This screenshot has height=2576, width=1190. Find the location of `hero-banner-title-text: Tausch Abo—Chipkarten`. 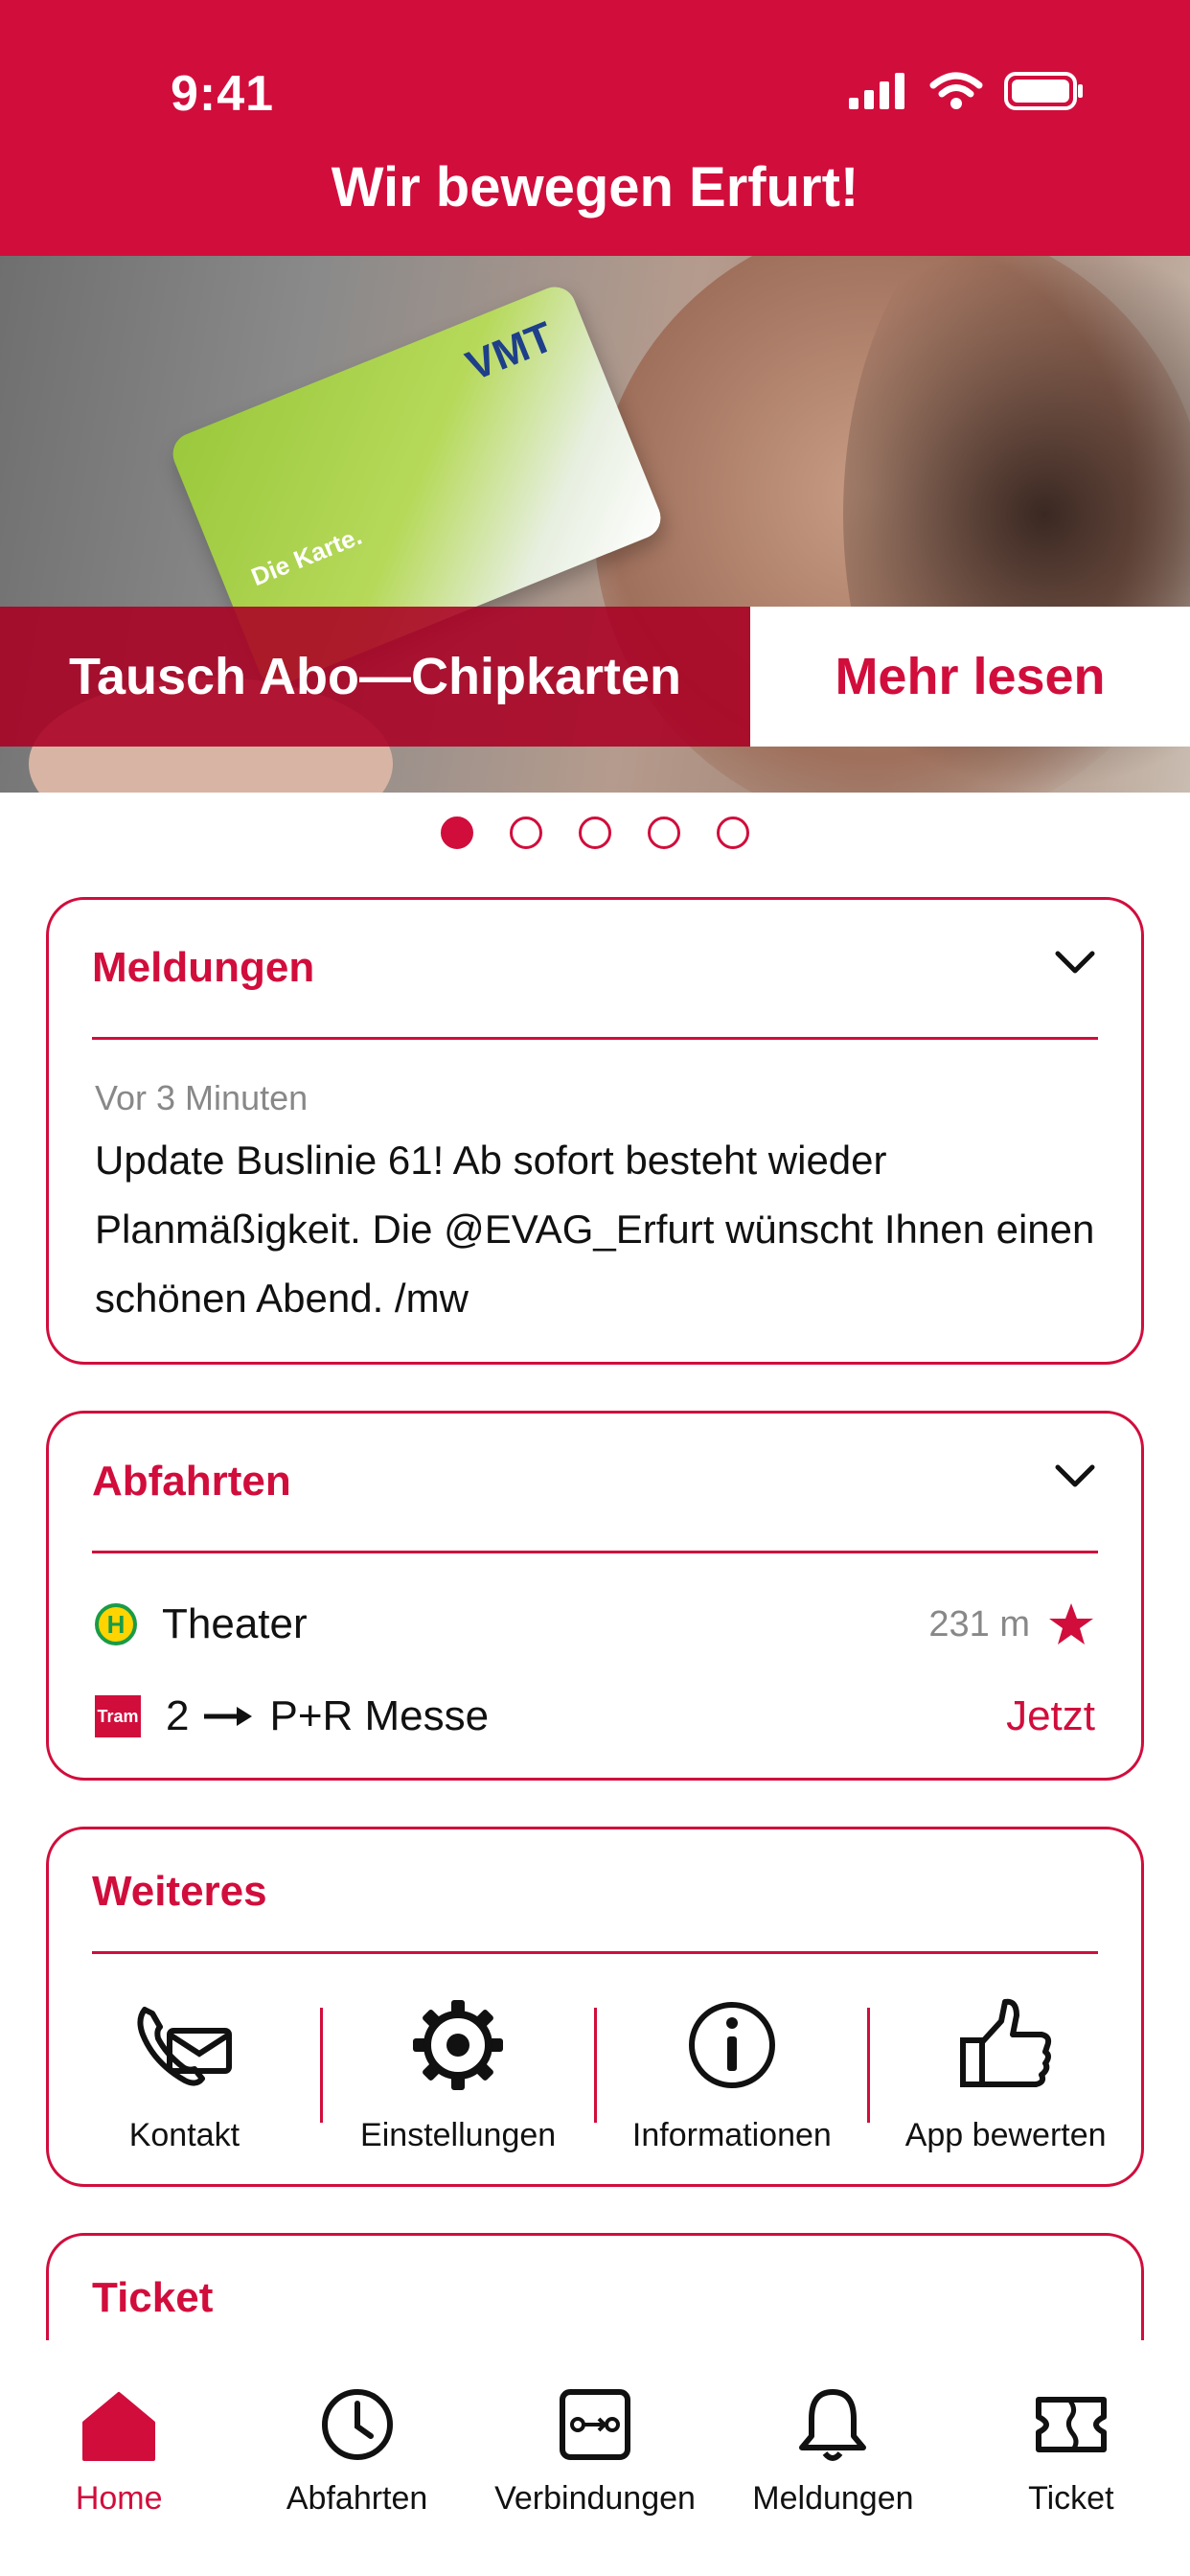

hero-banner-title-text: Tausch Abo—Chipkarten is located at coordinates (375, 676).